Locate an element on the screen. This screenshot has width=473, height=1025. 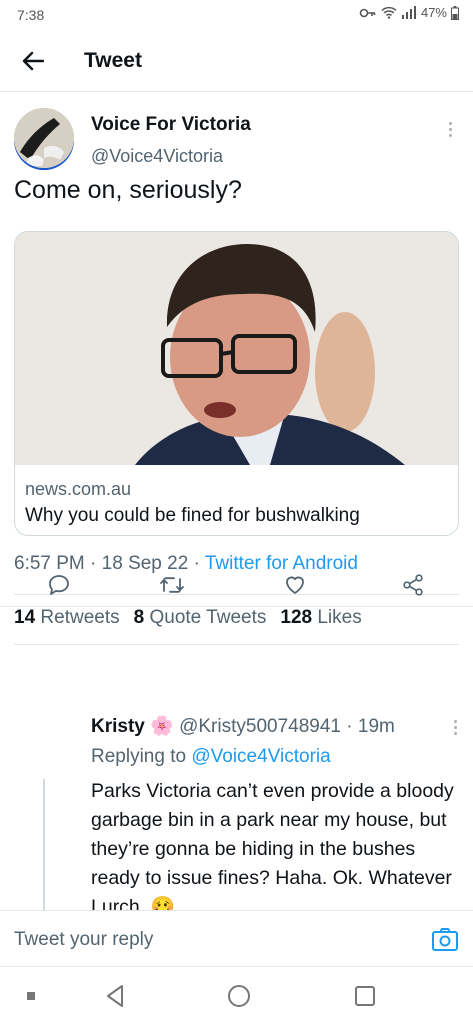
overview-button is located at coordinates (365, 996).